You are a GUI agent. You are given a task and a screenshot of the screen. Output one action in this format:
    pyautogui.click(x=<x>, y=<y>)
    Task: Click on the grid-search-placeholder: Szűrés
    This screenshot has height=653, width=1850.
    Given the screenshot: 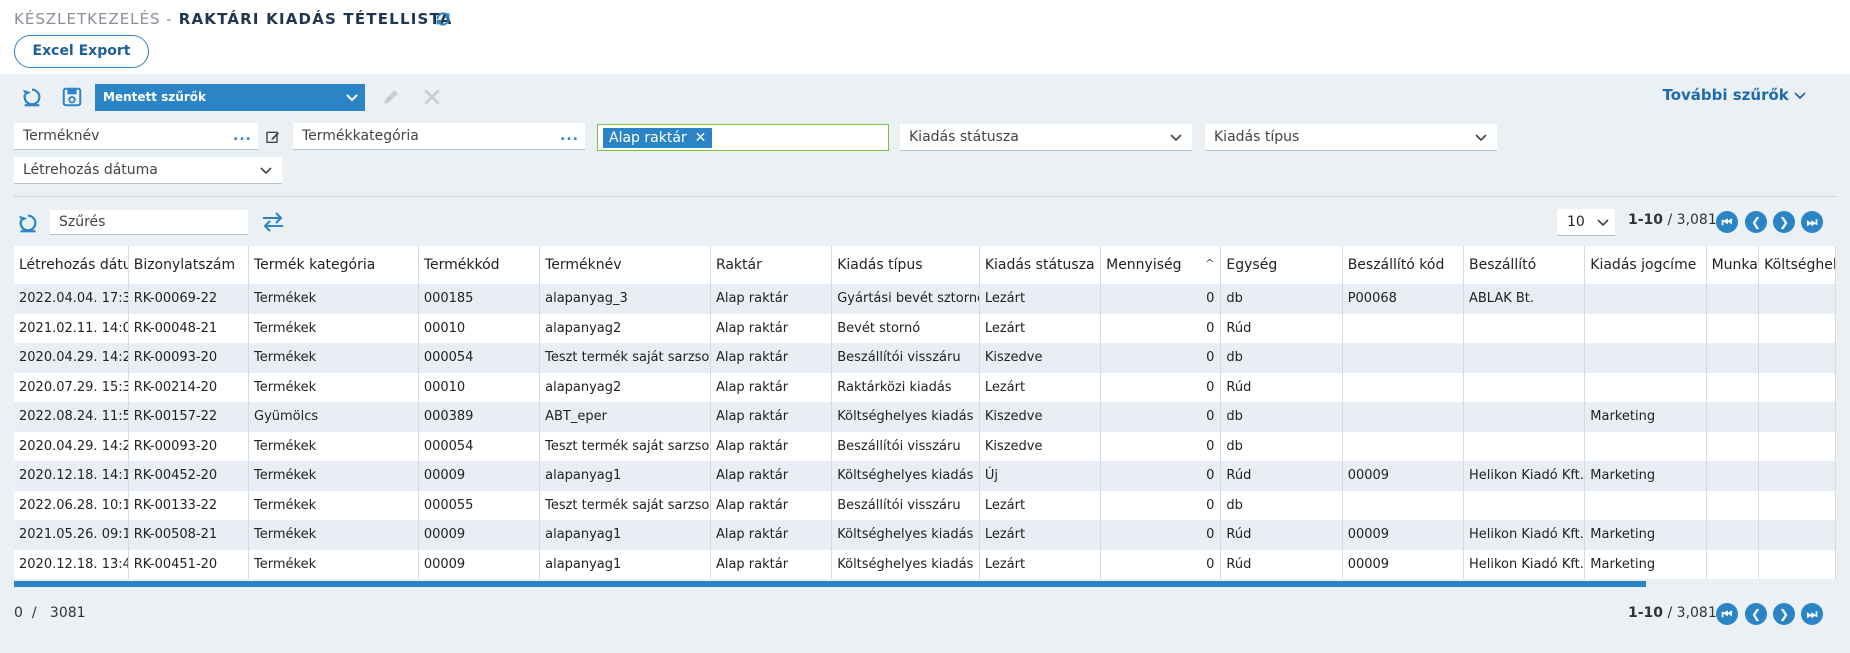 What is the action you would take?
    pyautogui.click(x=82, y=222)
    